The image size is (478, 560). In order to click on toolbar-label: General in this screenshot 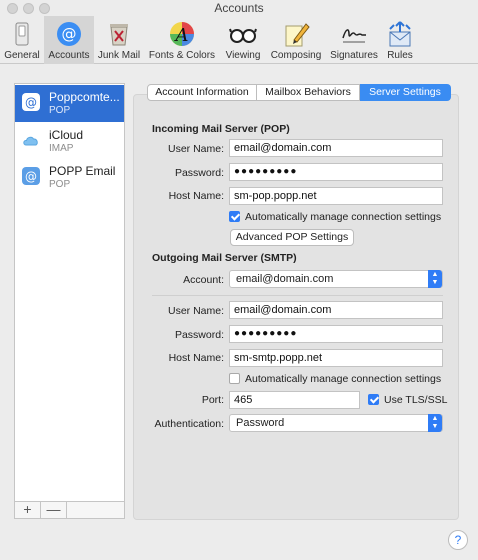, I will do `click(22, 55)`.